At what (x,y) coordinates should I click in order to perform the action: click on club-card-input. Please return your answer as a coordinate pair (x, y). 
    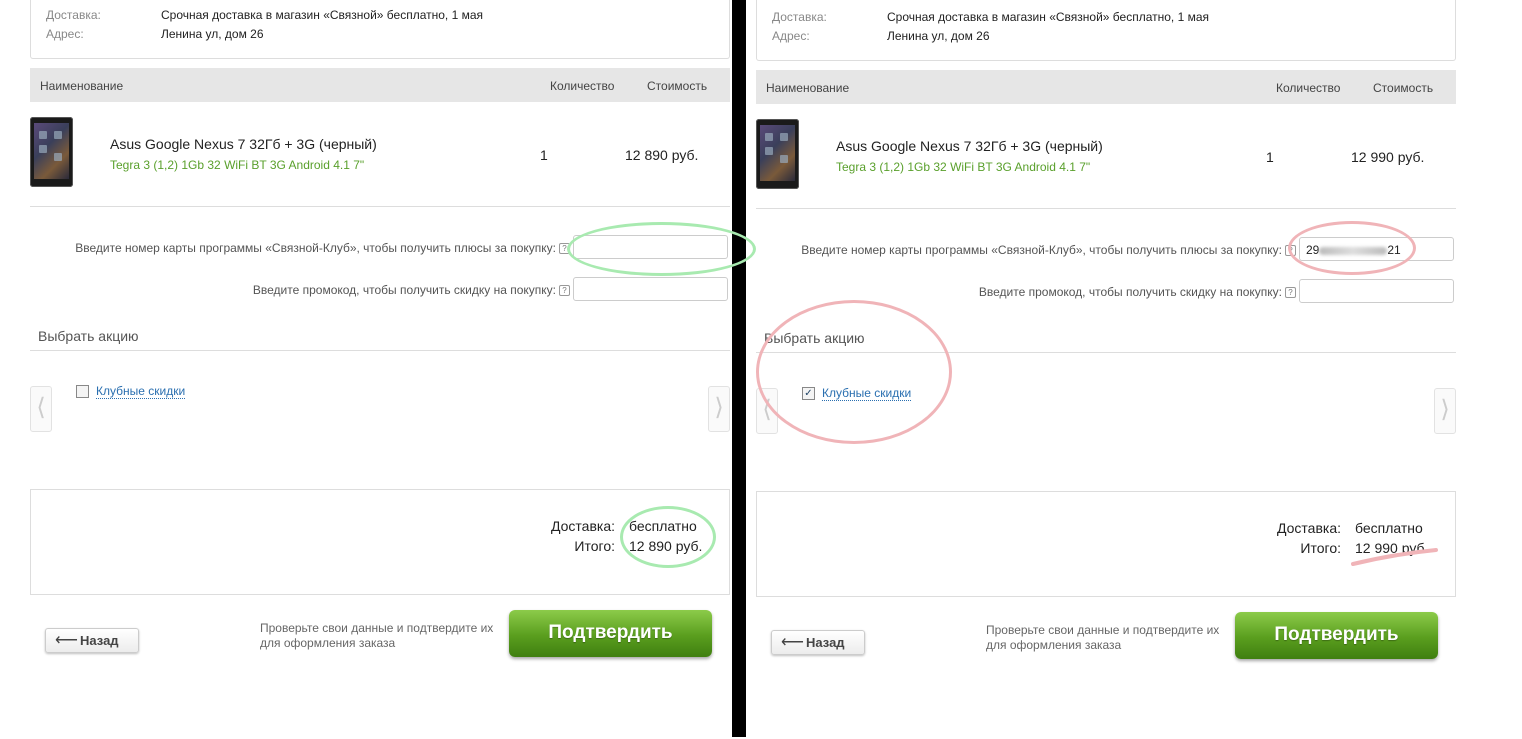
    Looking at the image, I should click on (650, 247).